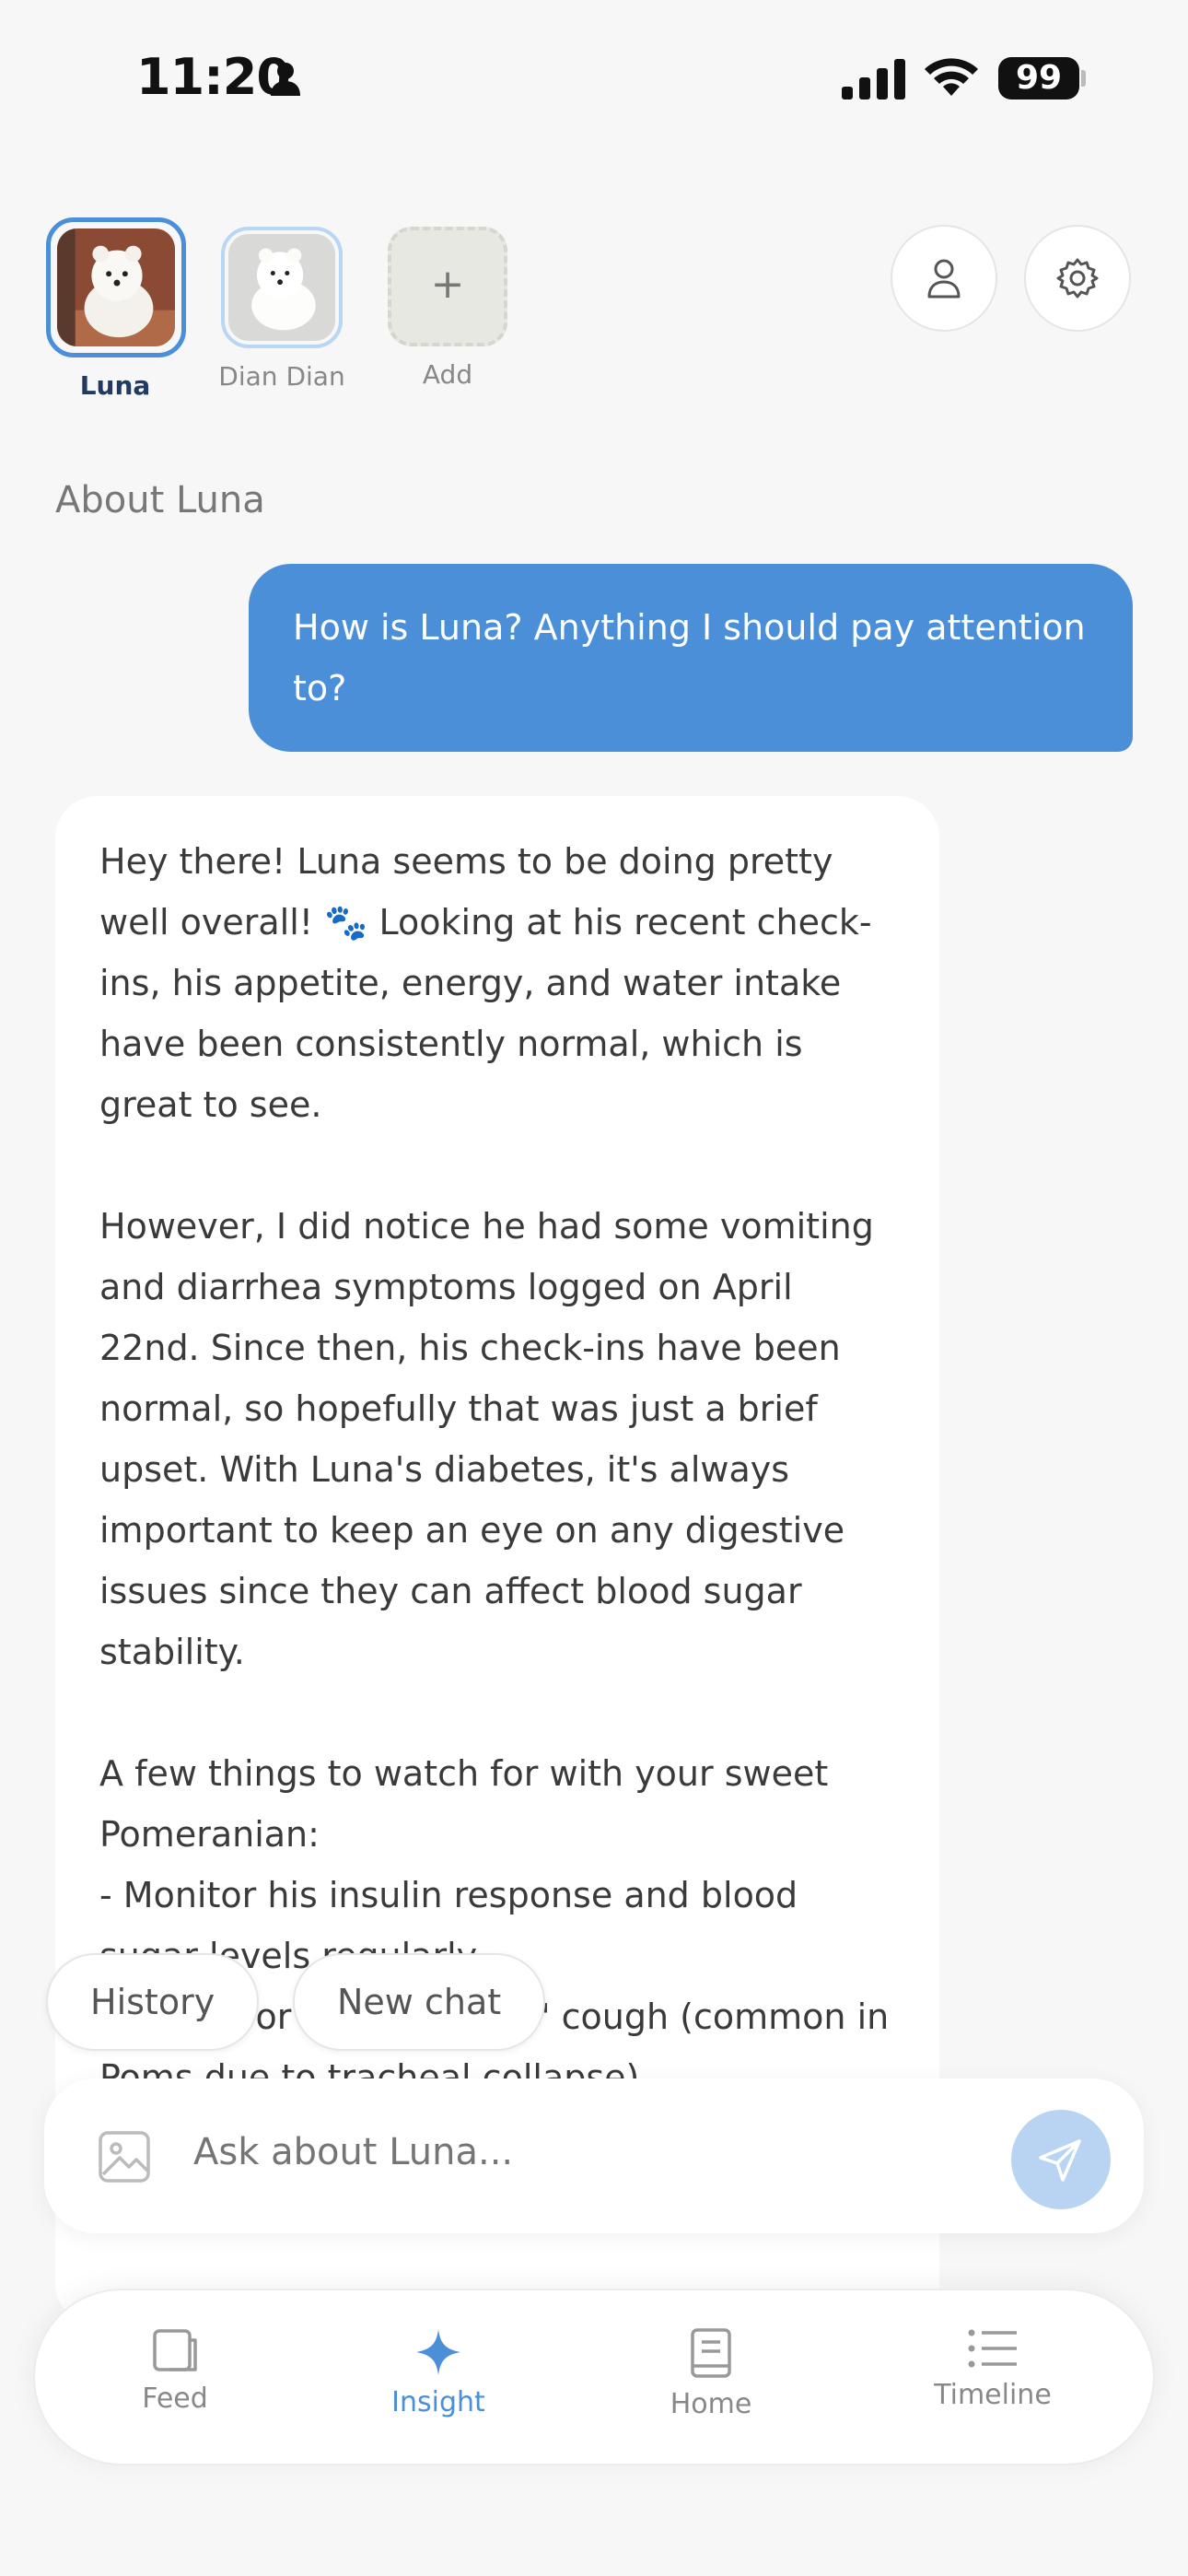 The width and height of the screenshot is (1188, 2576). I want to click on nav-home-label: Home, so click(711, 2404).